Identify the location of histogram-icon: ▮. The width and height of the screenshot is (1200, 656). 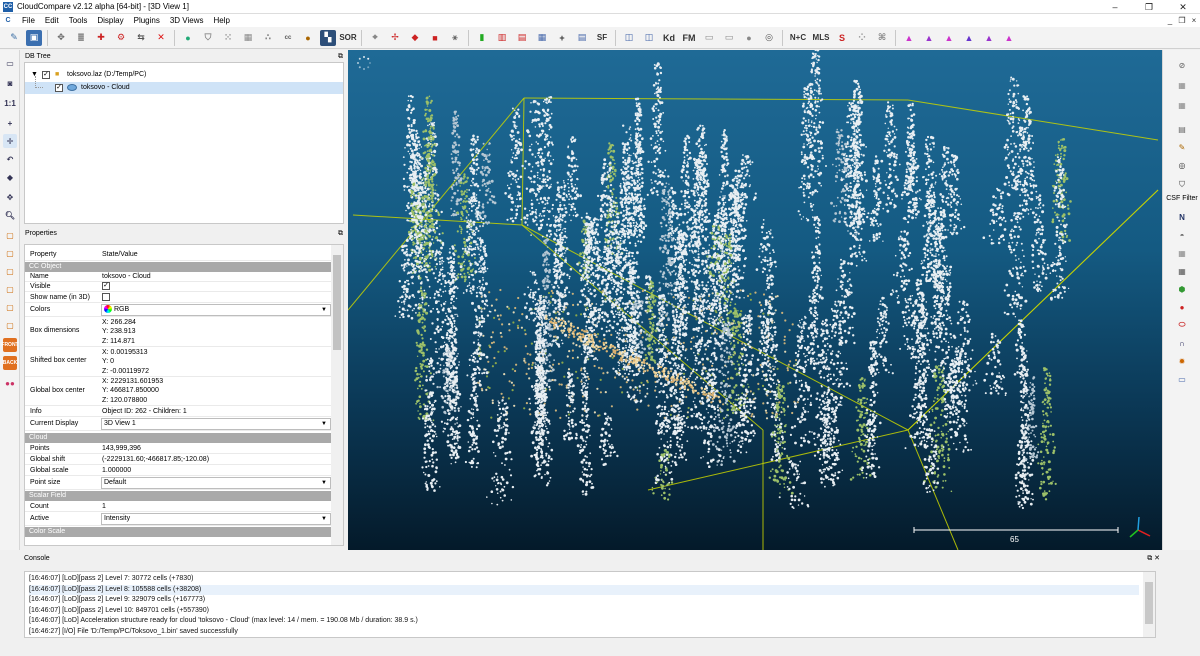
(482, 38).